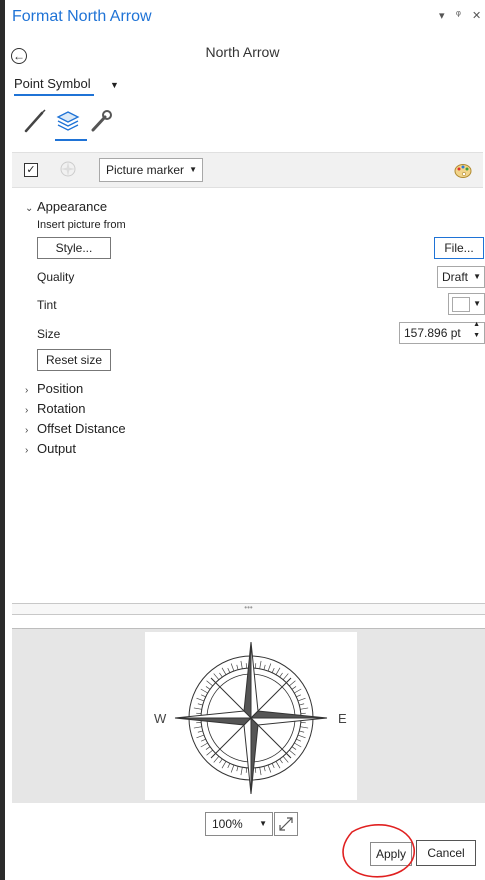 Image resolution: width=485 pixels, height=880 pixels. What do you see at coordinates (476, 15) in the screenshot?
I see `close-icon: ✕` at bounding box center [476, 15].